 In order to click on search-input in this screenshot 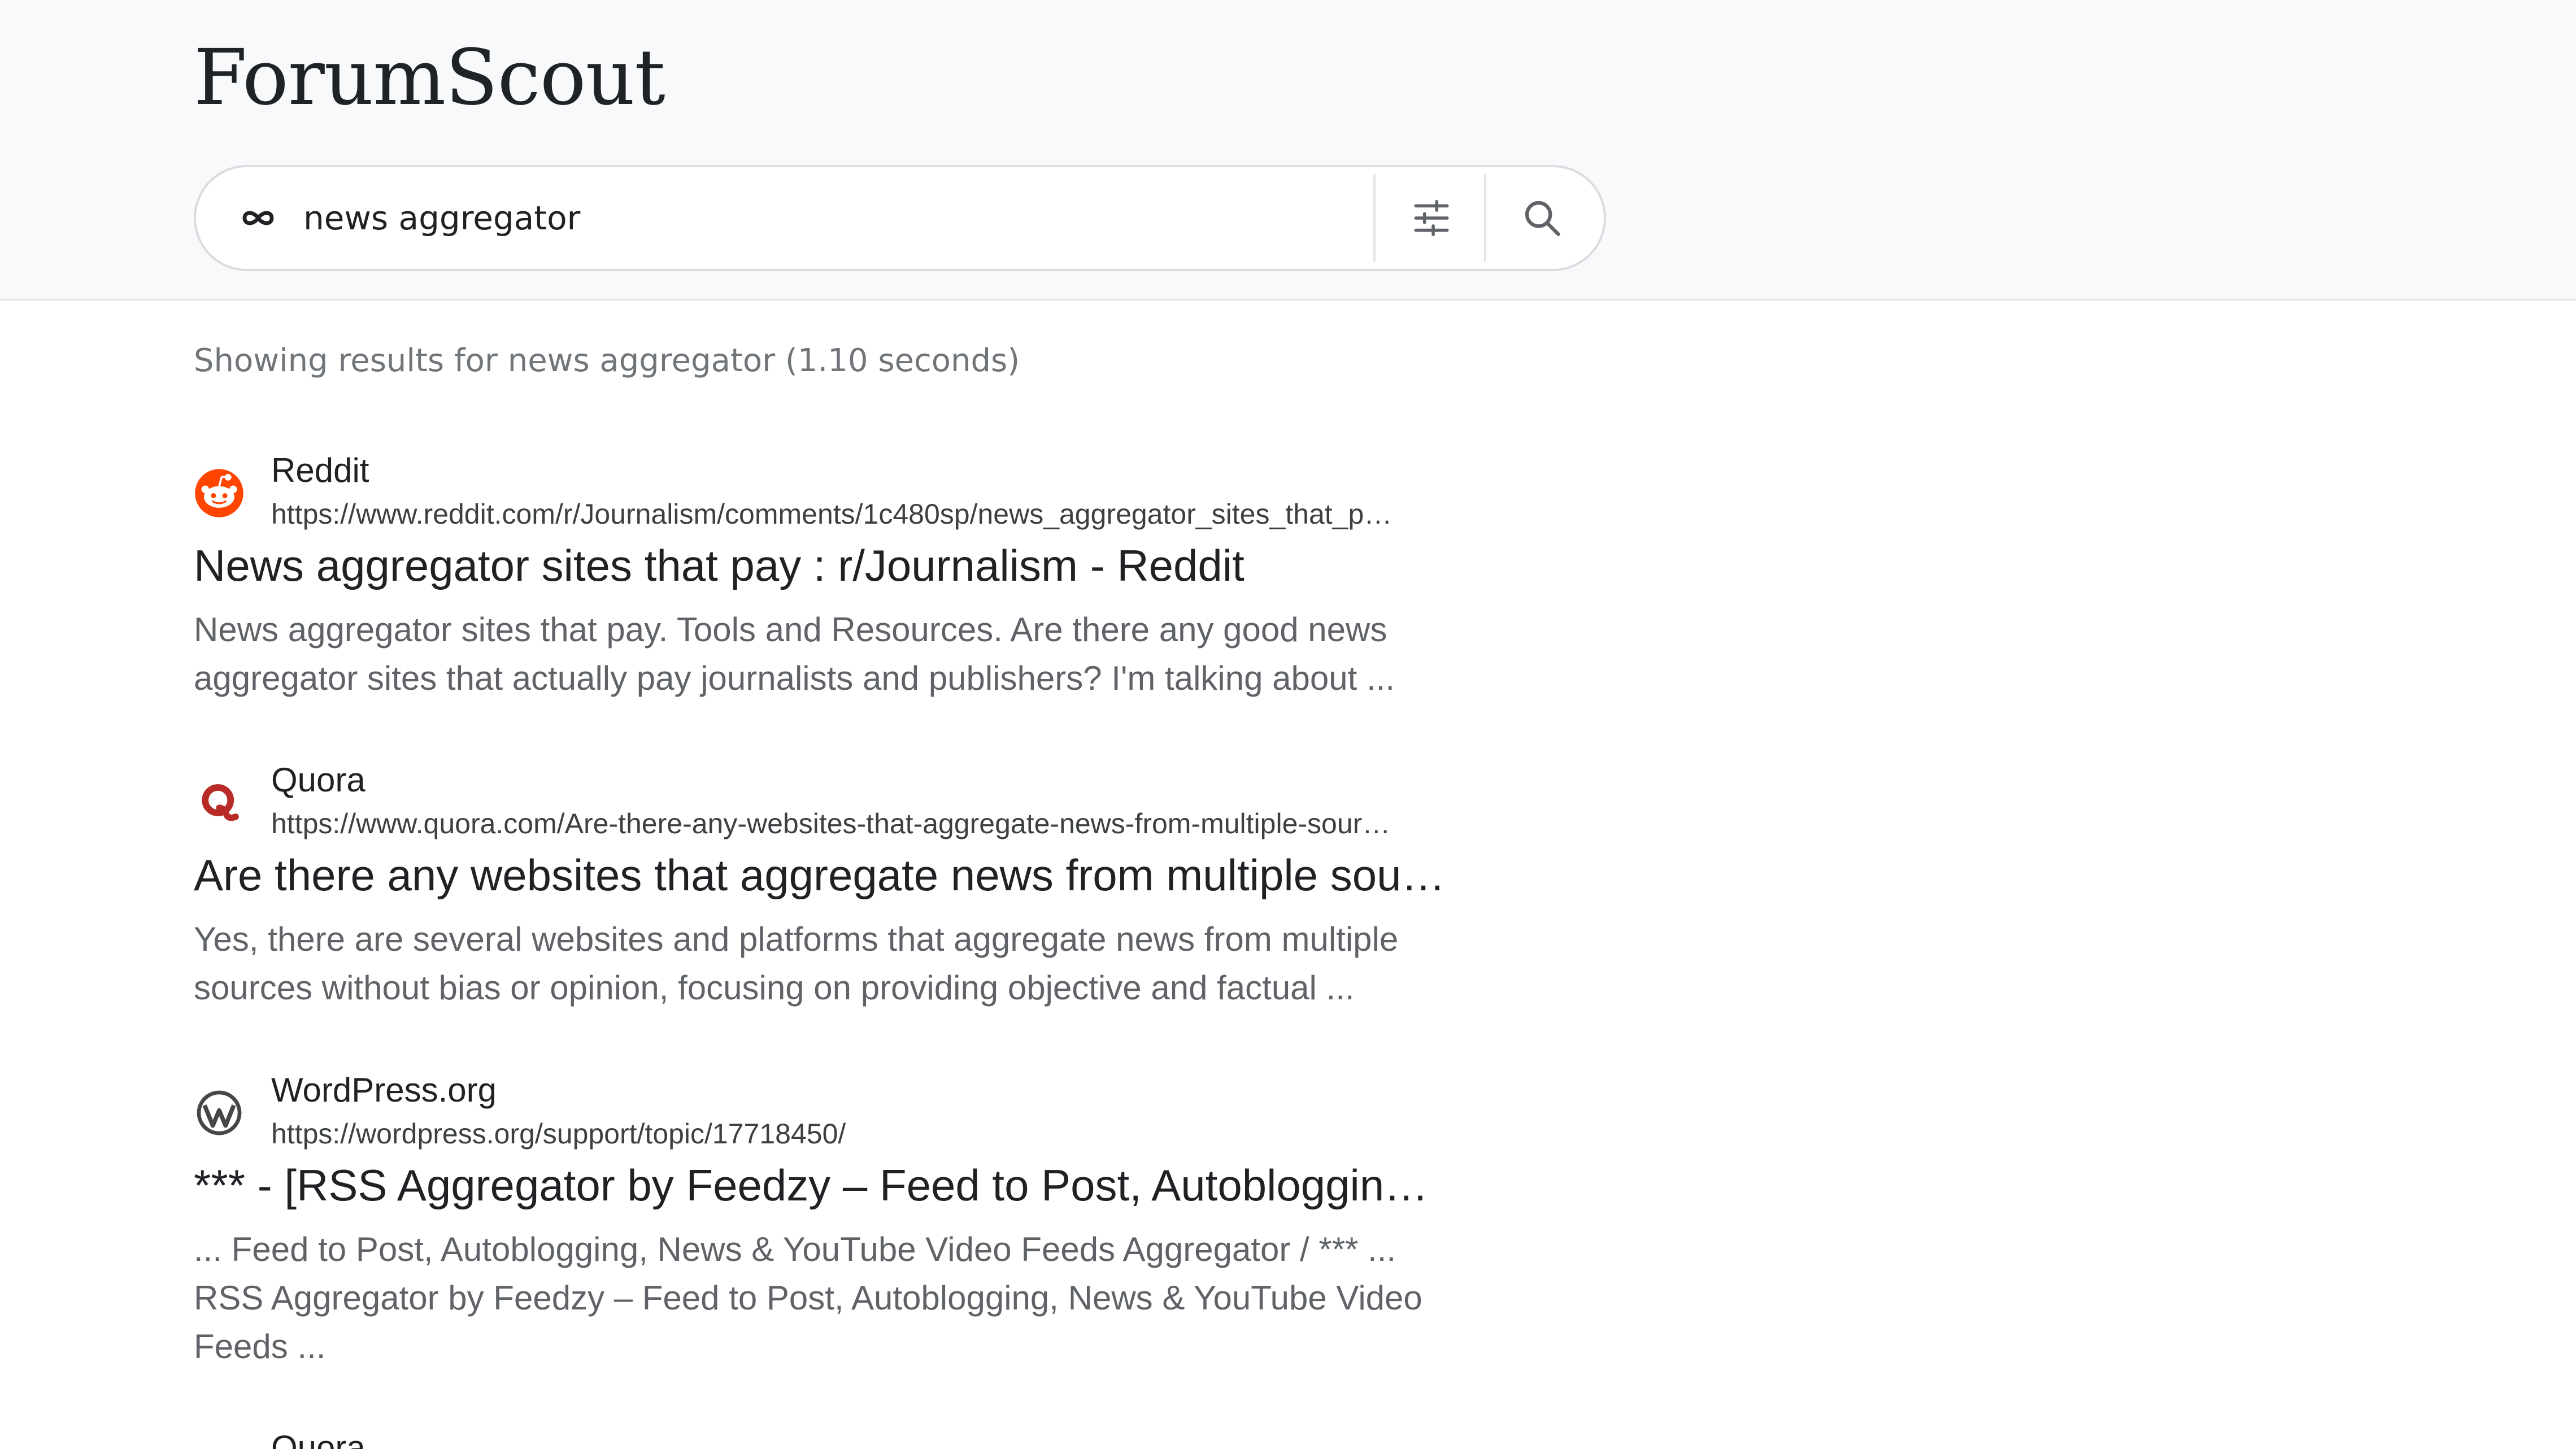, I will do `click(868, 218)`.